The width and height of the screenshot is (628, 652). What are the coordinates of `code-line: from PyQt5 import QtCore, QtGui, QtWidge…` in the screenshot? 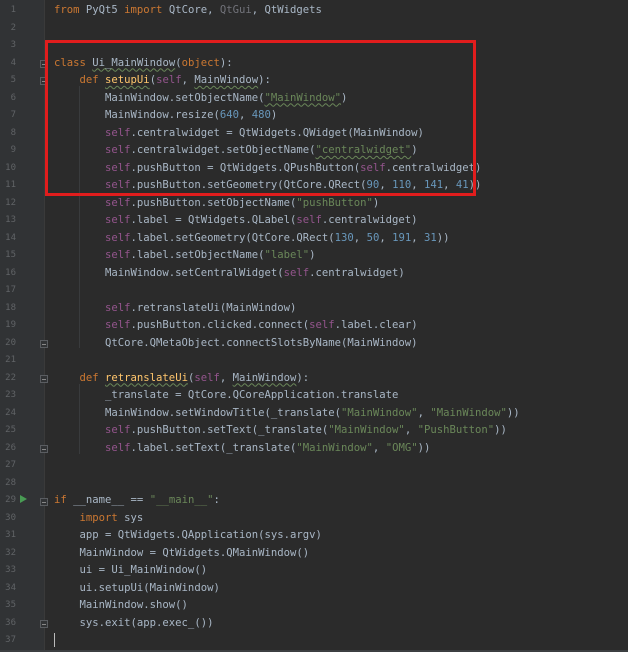 It's located at (188, 11).